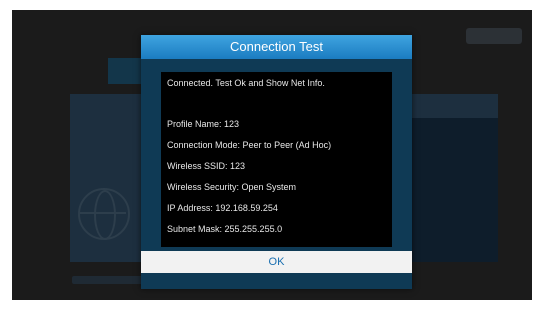 This screenshot has height=309, width=544. What do you see at coordinates (276, 262) in the screenshot?
I see `ok-button: OK` at bounding box center [276, 262].